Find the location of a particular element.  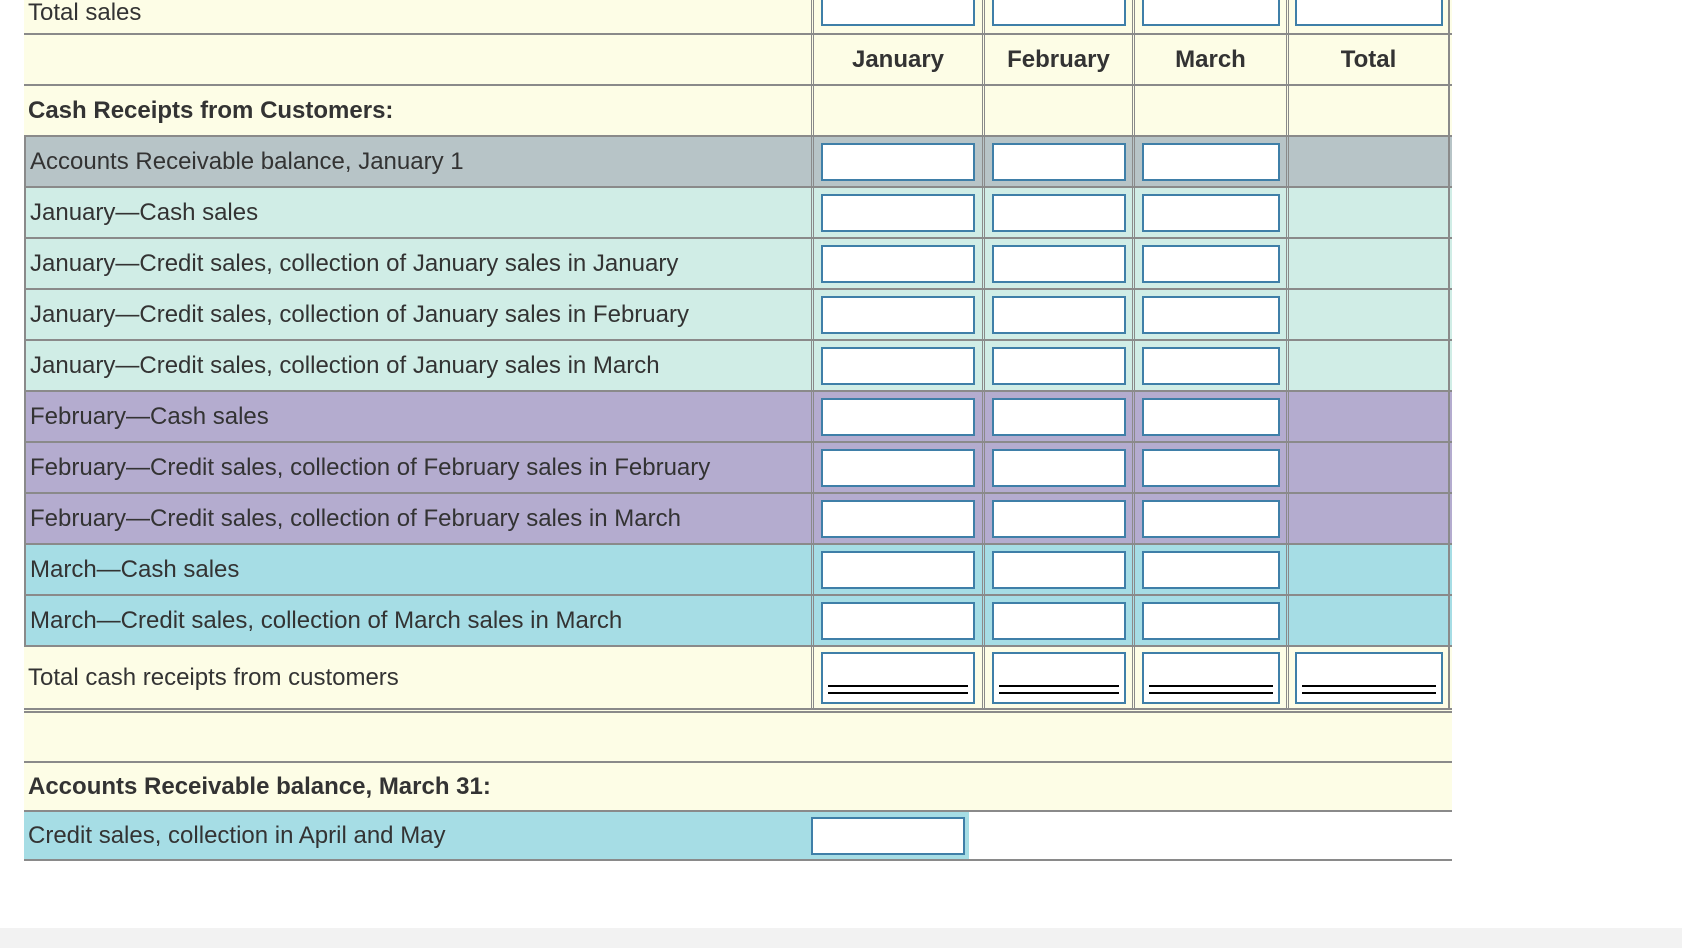

jan-cash-january-input is located at coordinates (898, 212).